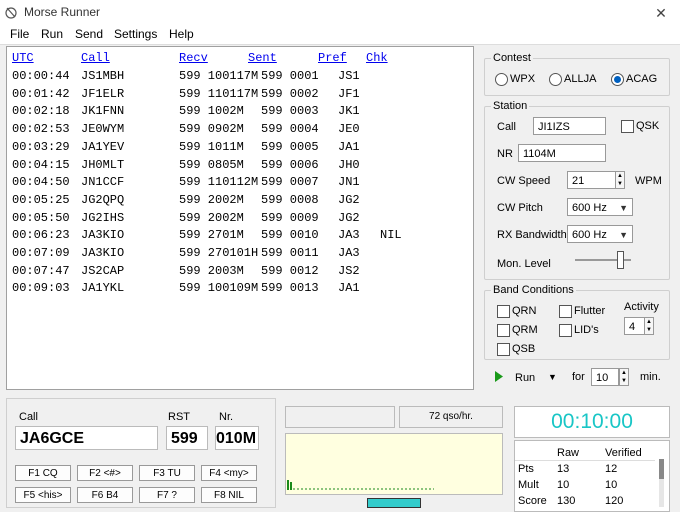 This screenshot has height=512, width=680. Describe the element at coordinates (103, 235) in the screenshot. I see `log-cell-call: JA3KIO` at that location.